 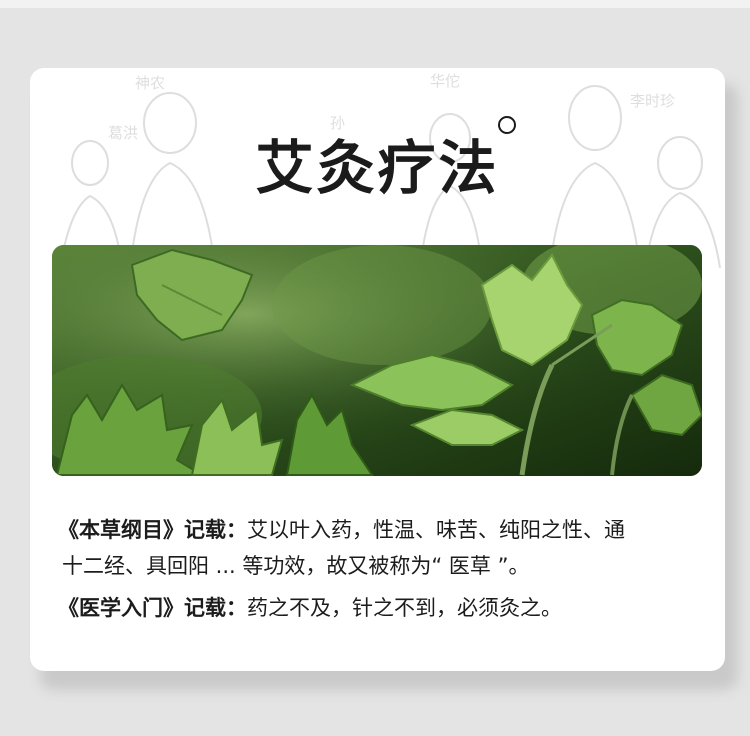 What do you see at coordinates (375, 4) in the screenshot?
I see `top-strip` at bounding box center [375, 4].